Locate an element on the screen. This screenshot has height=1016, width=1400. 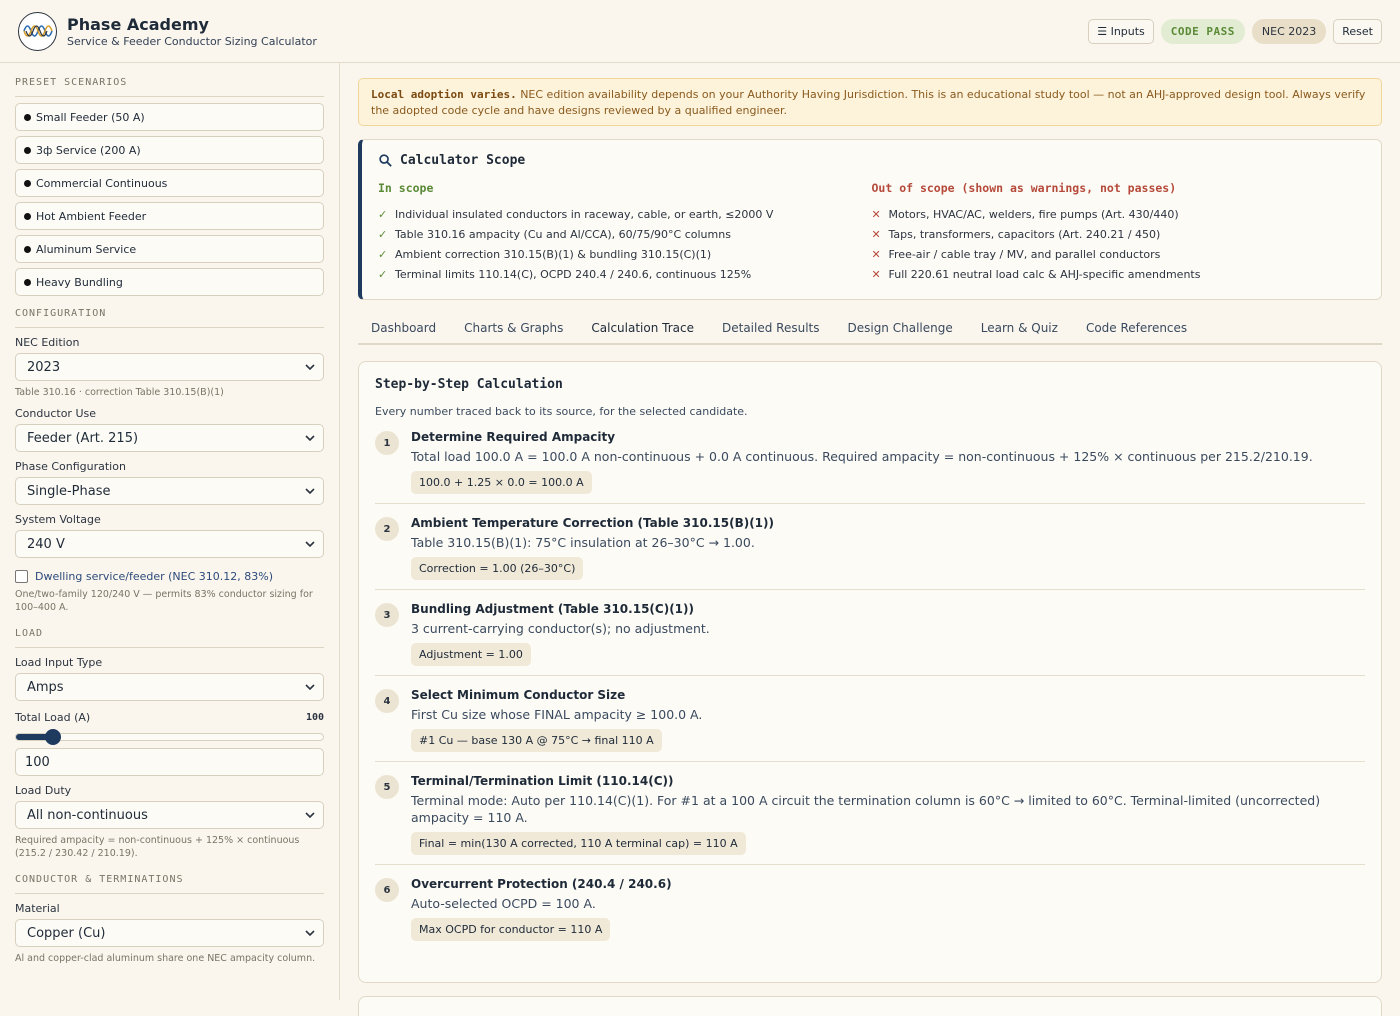
material-label: Material is located at coordinates (37, 908).